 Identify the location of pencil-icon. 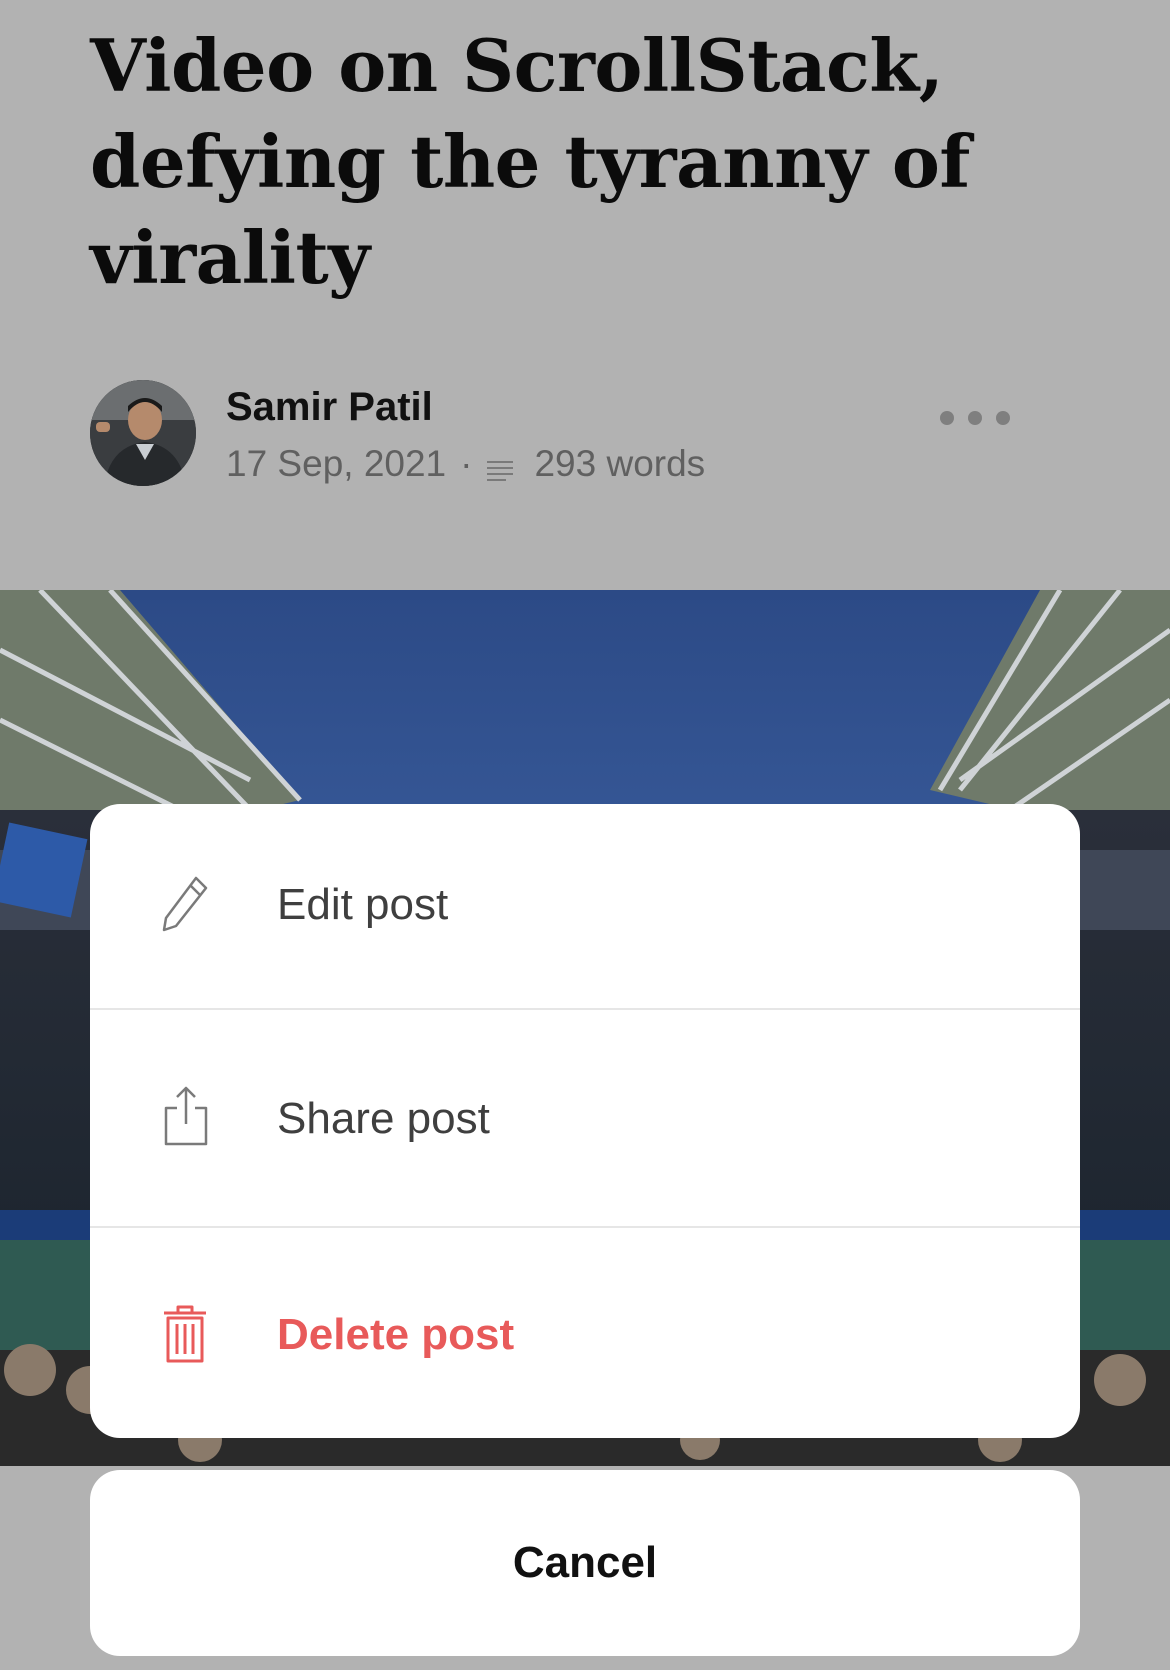
(185, 904).